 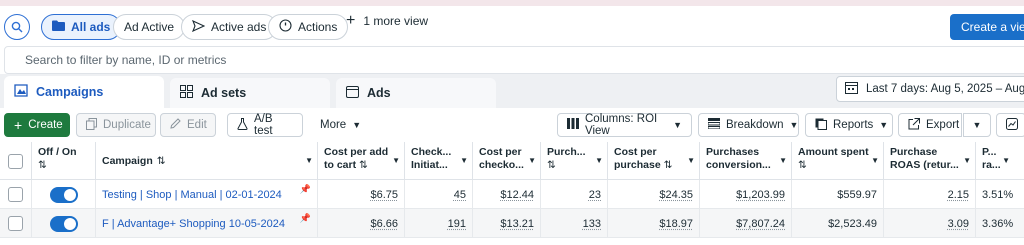 I want to click on columns-button: Columns: ROI View ▼, so click(x=624, y=125).